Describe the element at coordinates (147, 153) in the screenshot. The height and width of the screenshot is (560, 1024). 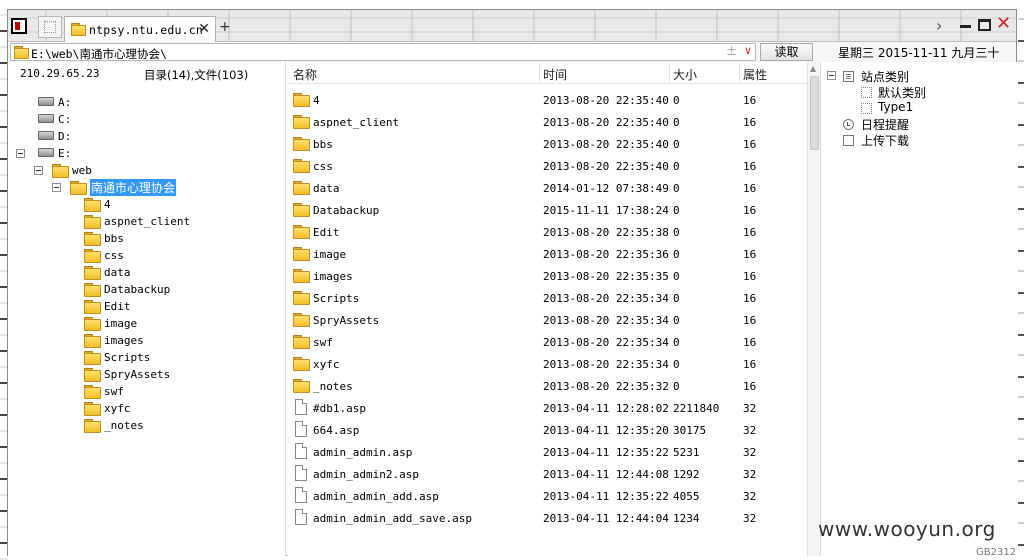
I see `tree-item: E:` at that location.